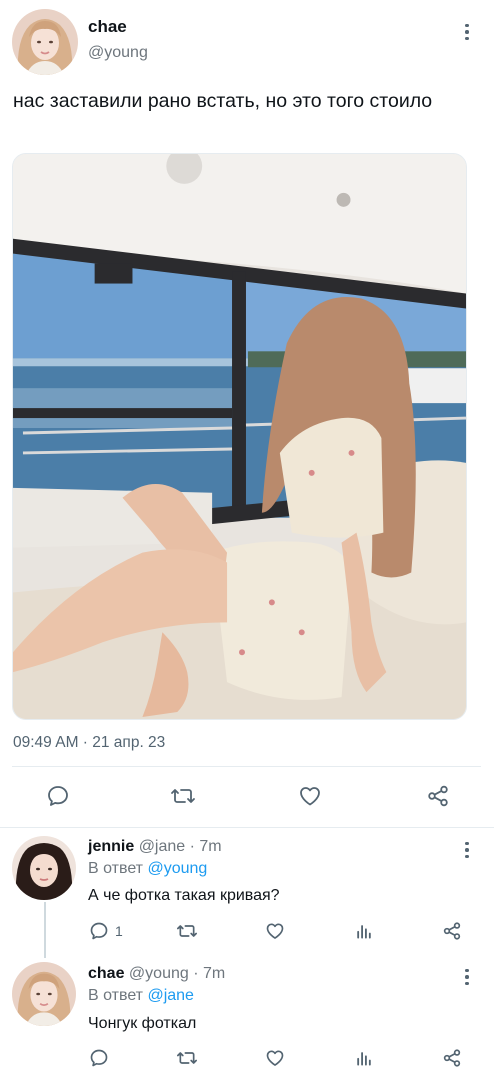  Describe the element at coordinates (119, 931) in the screenshot. I see `reply-count: 1` at that location.